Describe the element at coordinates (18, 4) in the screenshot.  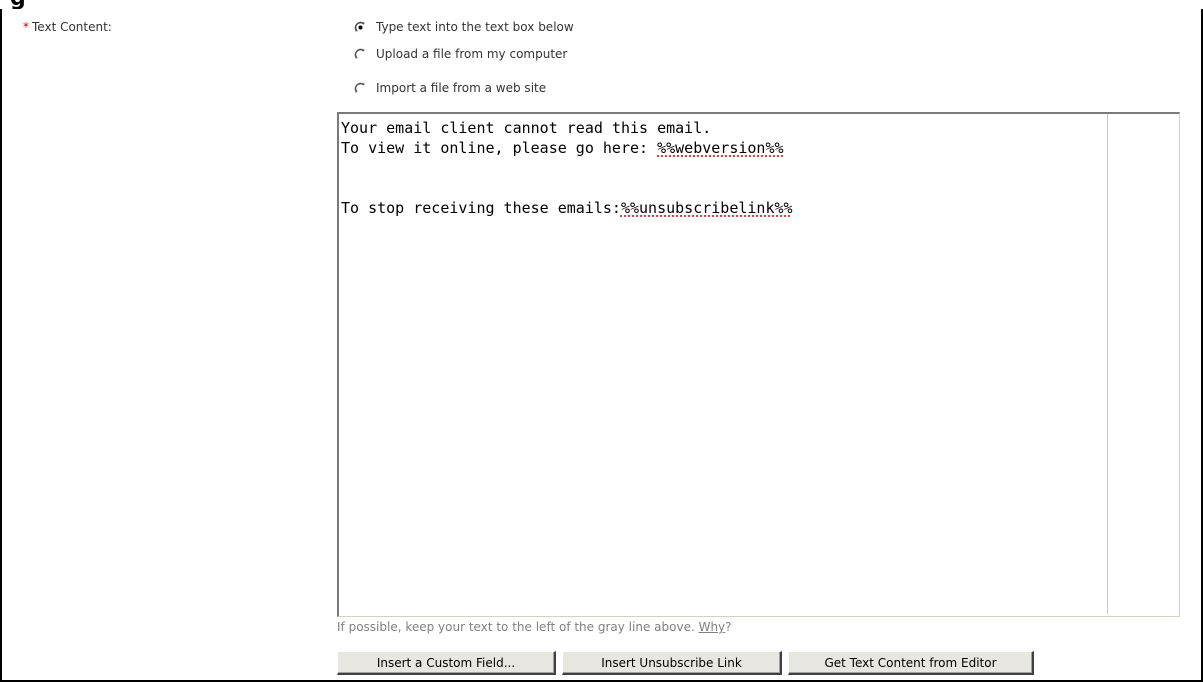
I see `cropped-heading: g` at that location.